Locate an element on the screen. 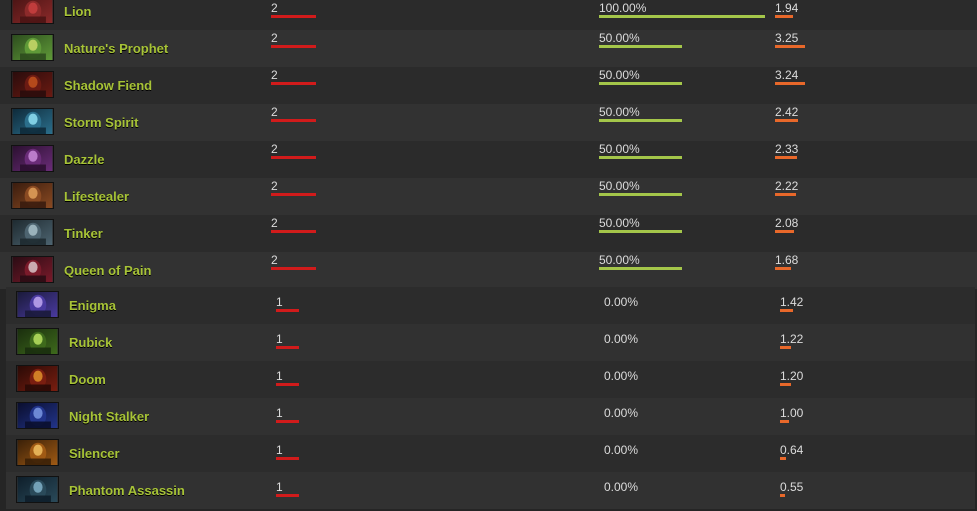 The image size is (977, 511). hero-name-link: Enigma is located at coordinates (92, 305).